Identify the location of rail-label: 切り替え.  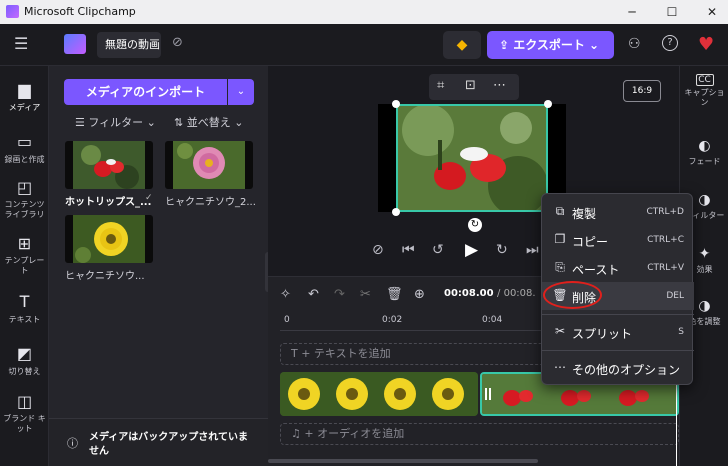
(24, 371).